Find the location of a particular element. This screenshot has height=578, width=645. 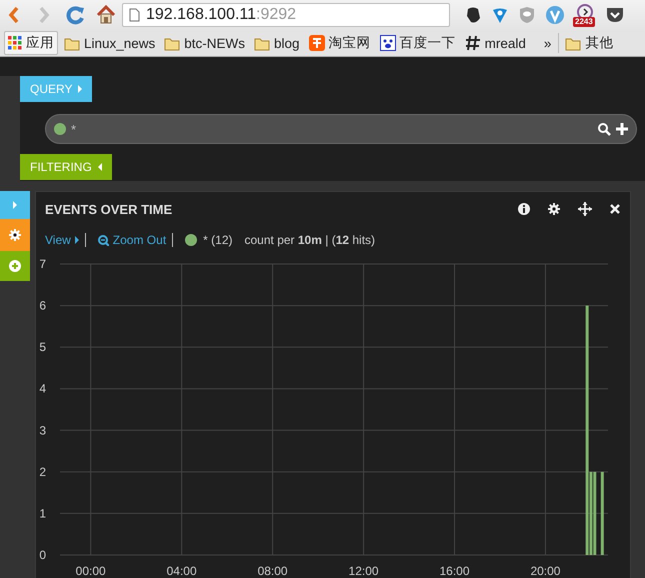

x-tick-label: 12:00 is located at coordinates (363, 571).